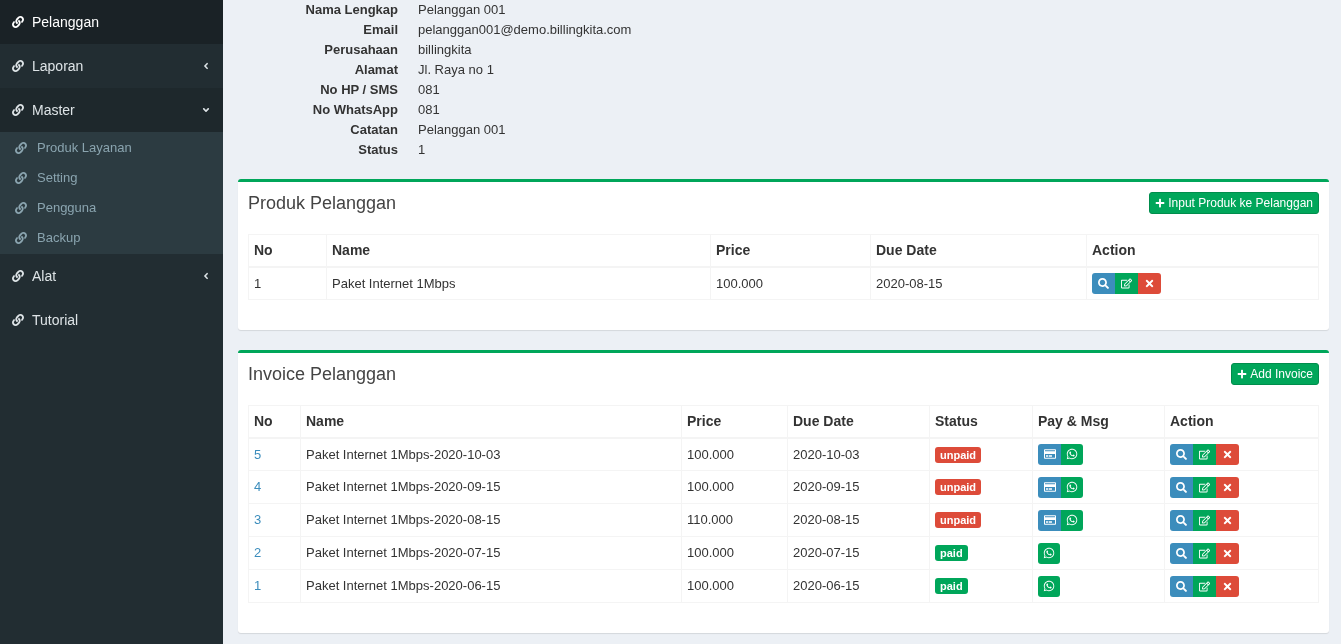  I want to click on column-header: Price, so click(790, 250).